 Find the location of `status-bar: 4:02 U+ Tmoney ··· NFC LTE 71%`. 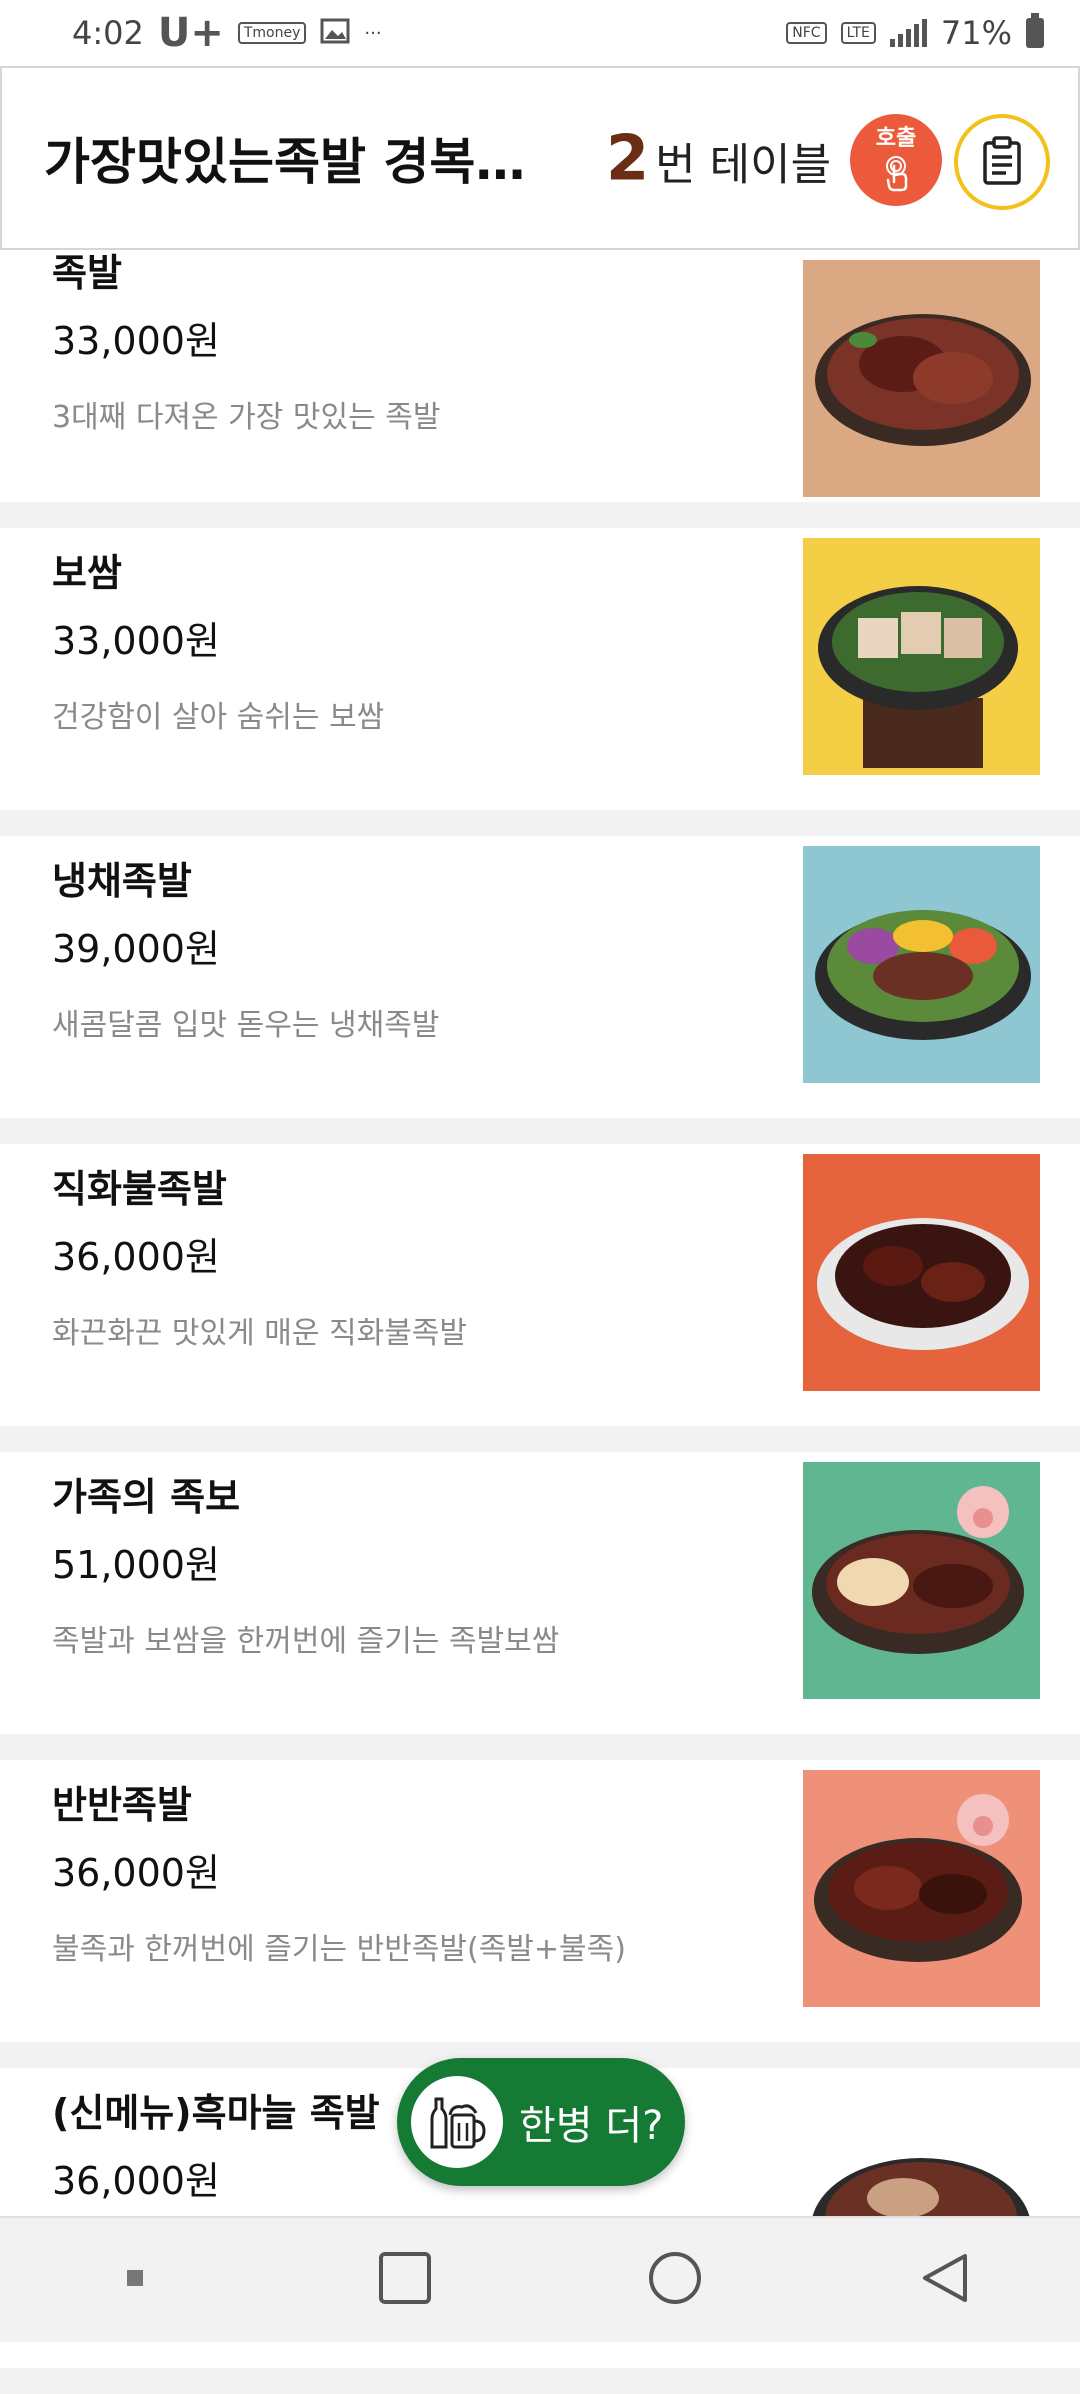

status-bar: 4:02 U+ Tmoney ··· NFC LTE 71% is located at coordinates (540, 33).